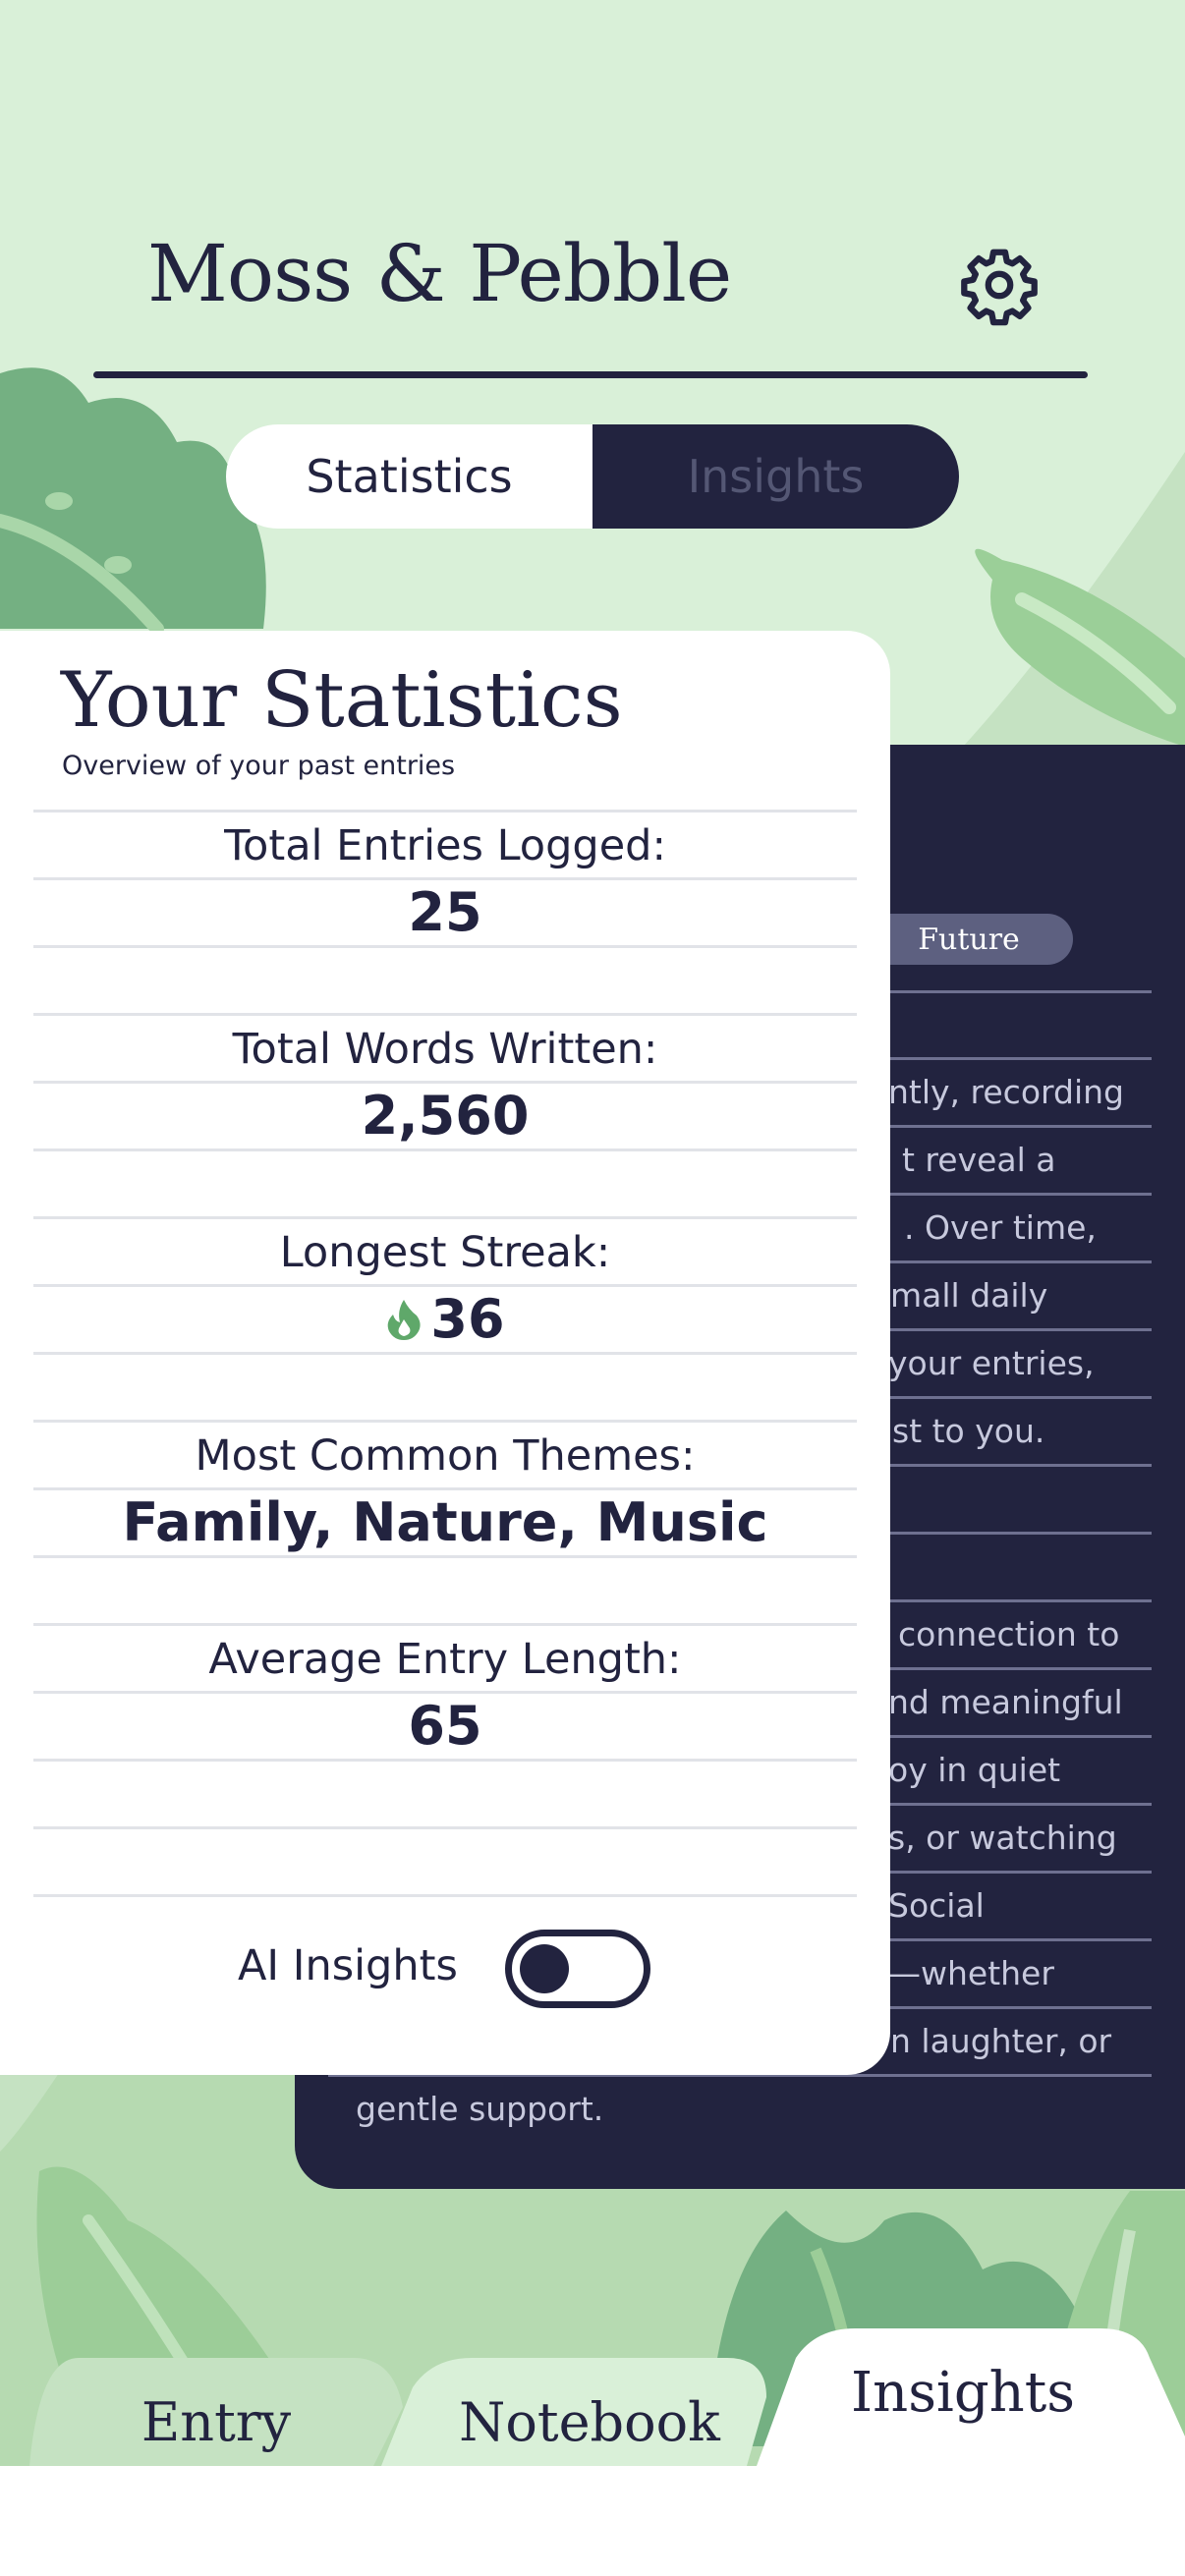 Image resolution: width=1185 pixels, height=2576 pixels. What do you see at coordinates (445, 845) in the screenshot?
I see `stat-label-entries: Total Entries Logged:` at bounding box center [445, 845].